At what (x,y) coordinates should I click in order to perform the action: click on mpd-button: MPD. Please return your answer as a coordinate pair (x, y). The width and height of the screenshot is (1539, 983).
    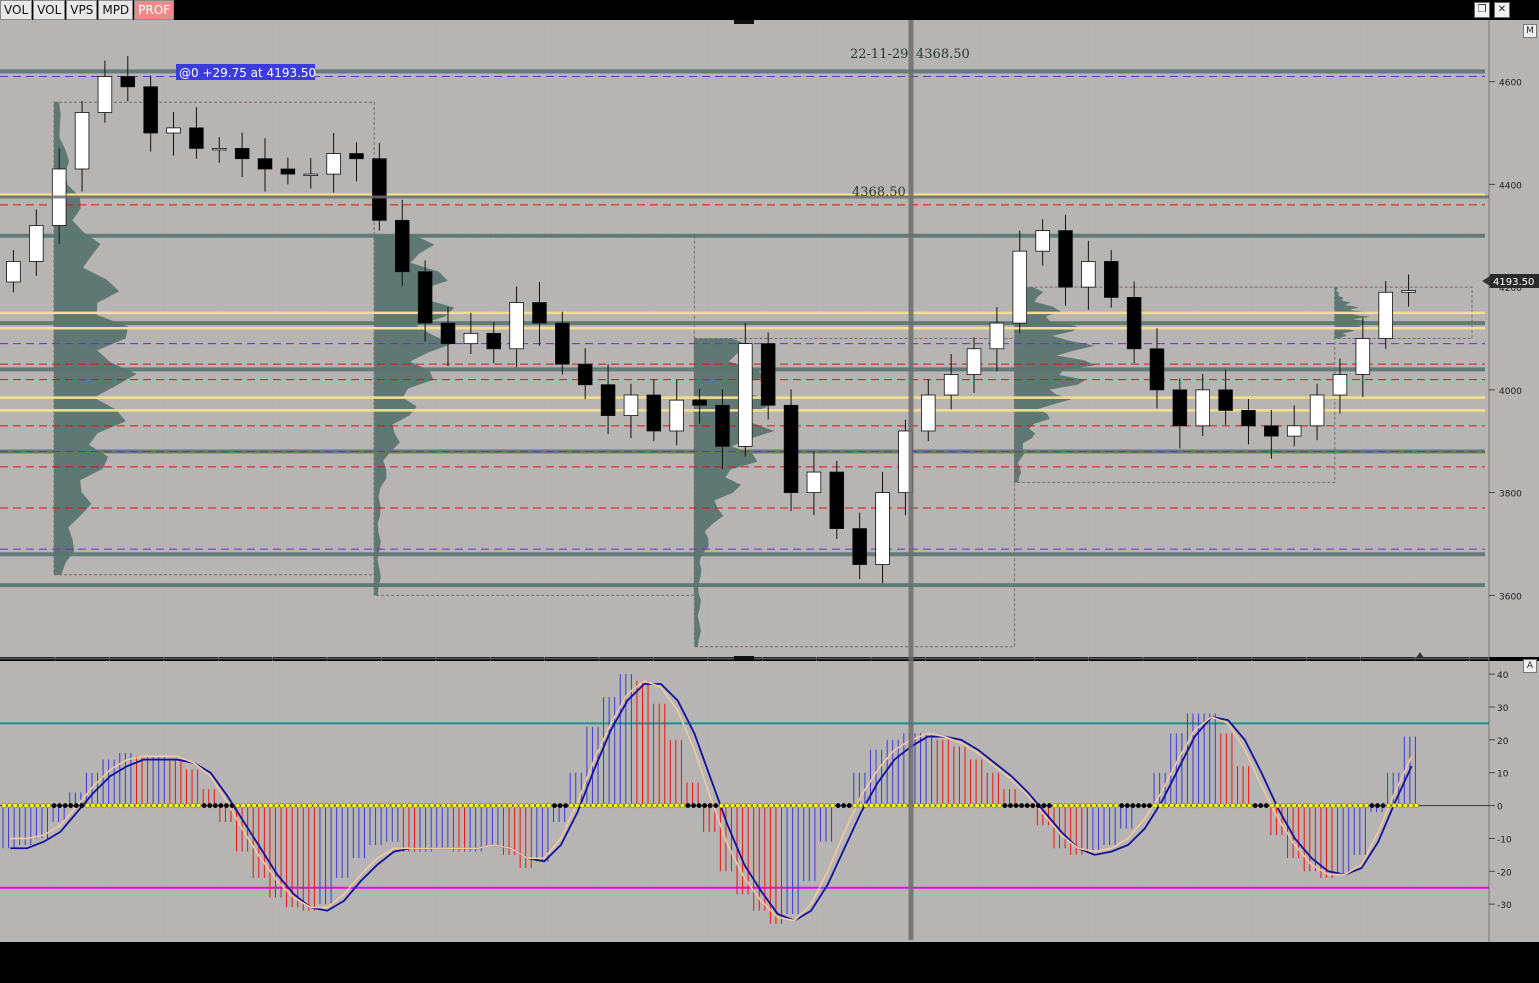
    Looking at the image, I should click on (116, 10).